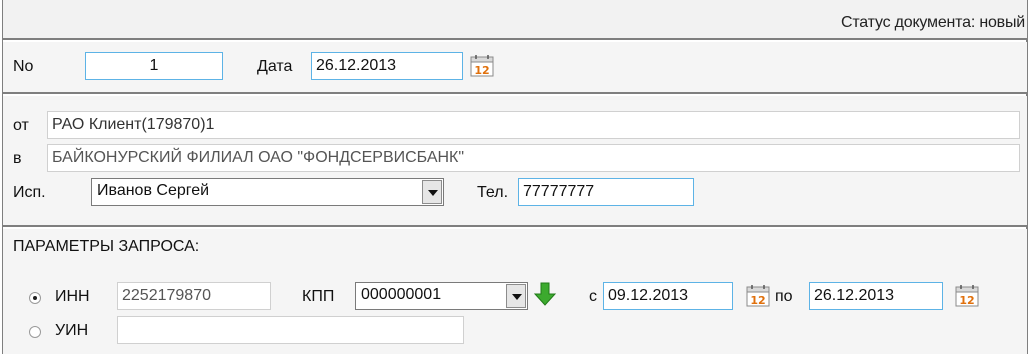  Describe the element at coordinates (606, 192) in the screenshot. I see `phone-field: 77777777` at that location.